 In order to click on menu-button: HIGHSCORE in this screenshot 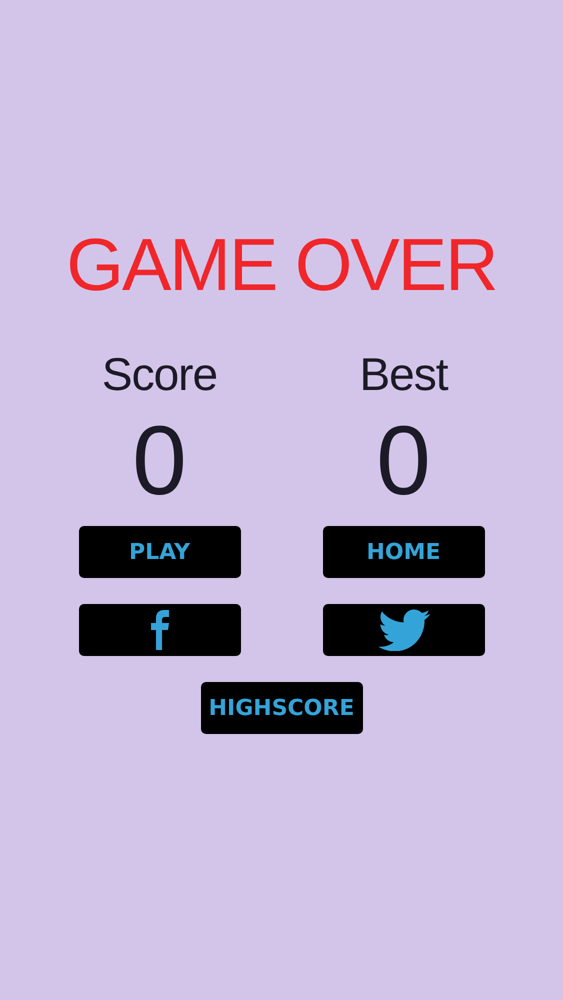, I will do `click(281, 708)`.